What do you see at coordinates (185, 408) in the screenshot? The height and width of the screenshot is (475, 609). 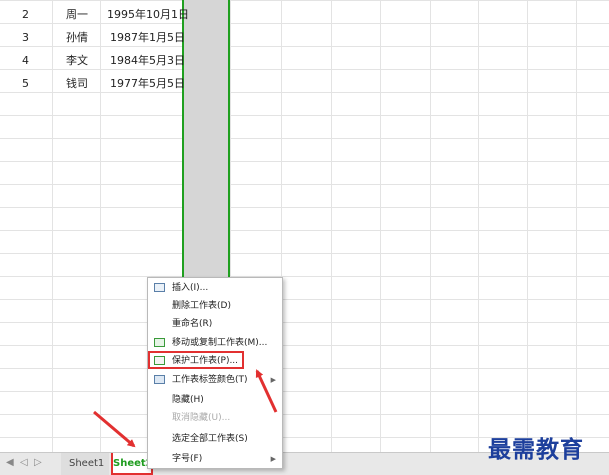 I see `annotation-arrows` at bounding box center [185, 408].